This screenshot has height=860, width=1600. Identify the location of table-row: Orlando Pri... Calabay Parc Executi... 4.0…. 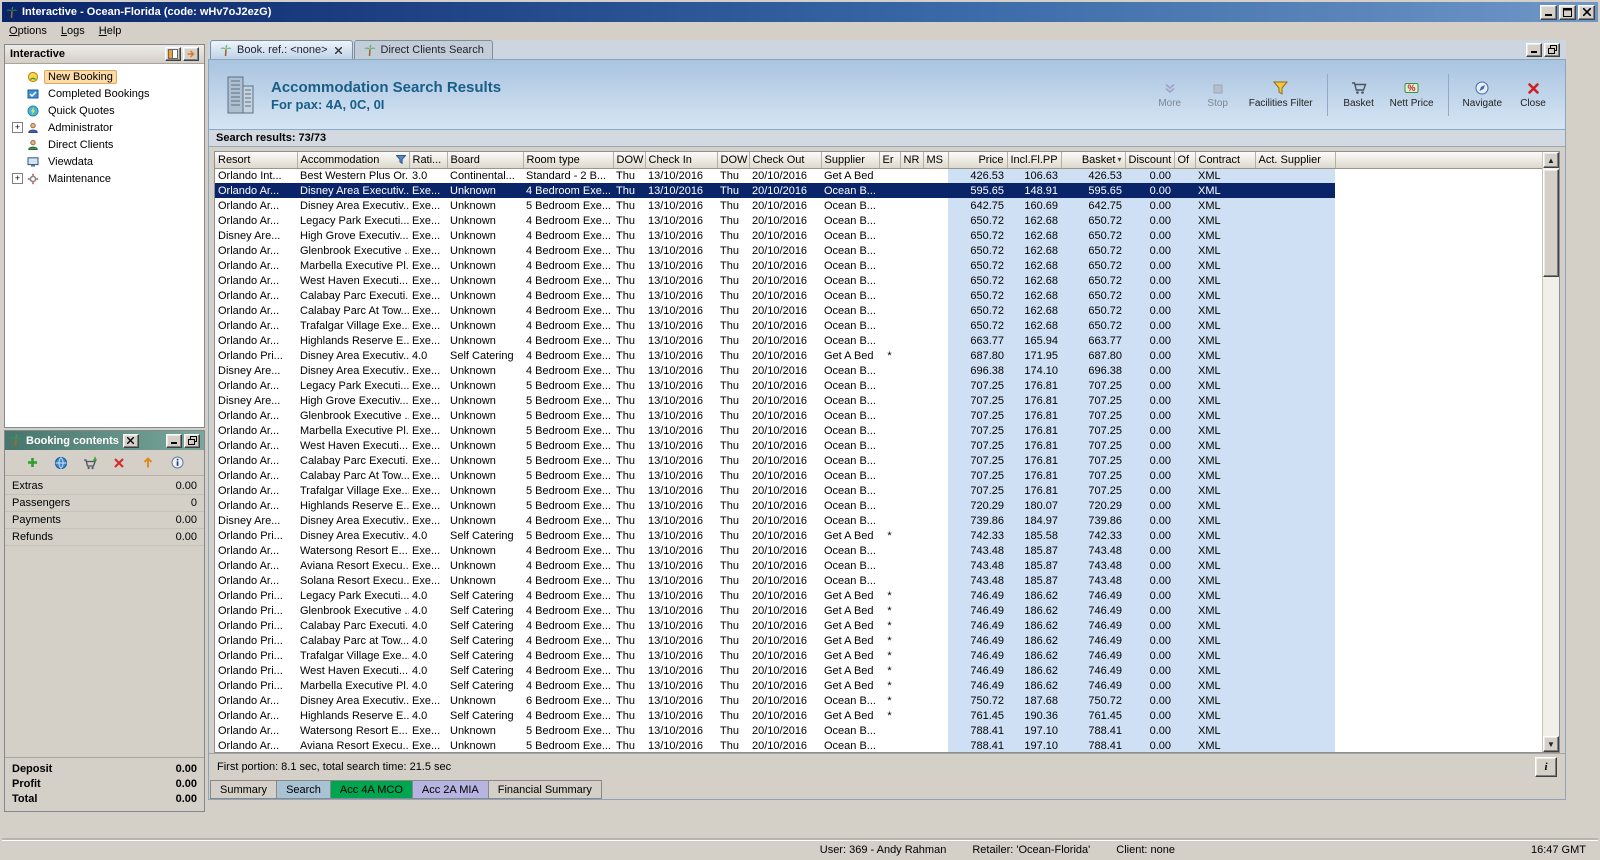
(878, 625).